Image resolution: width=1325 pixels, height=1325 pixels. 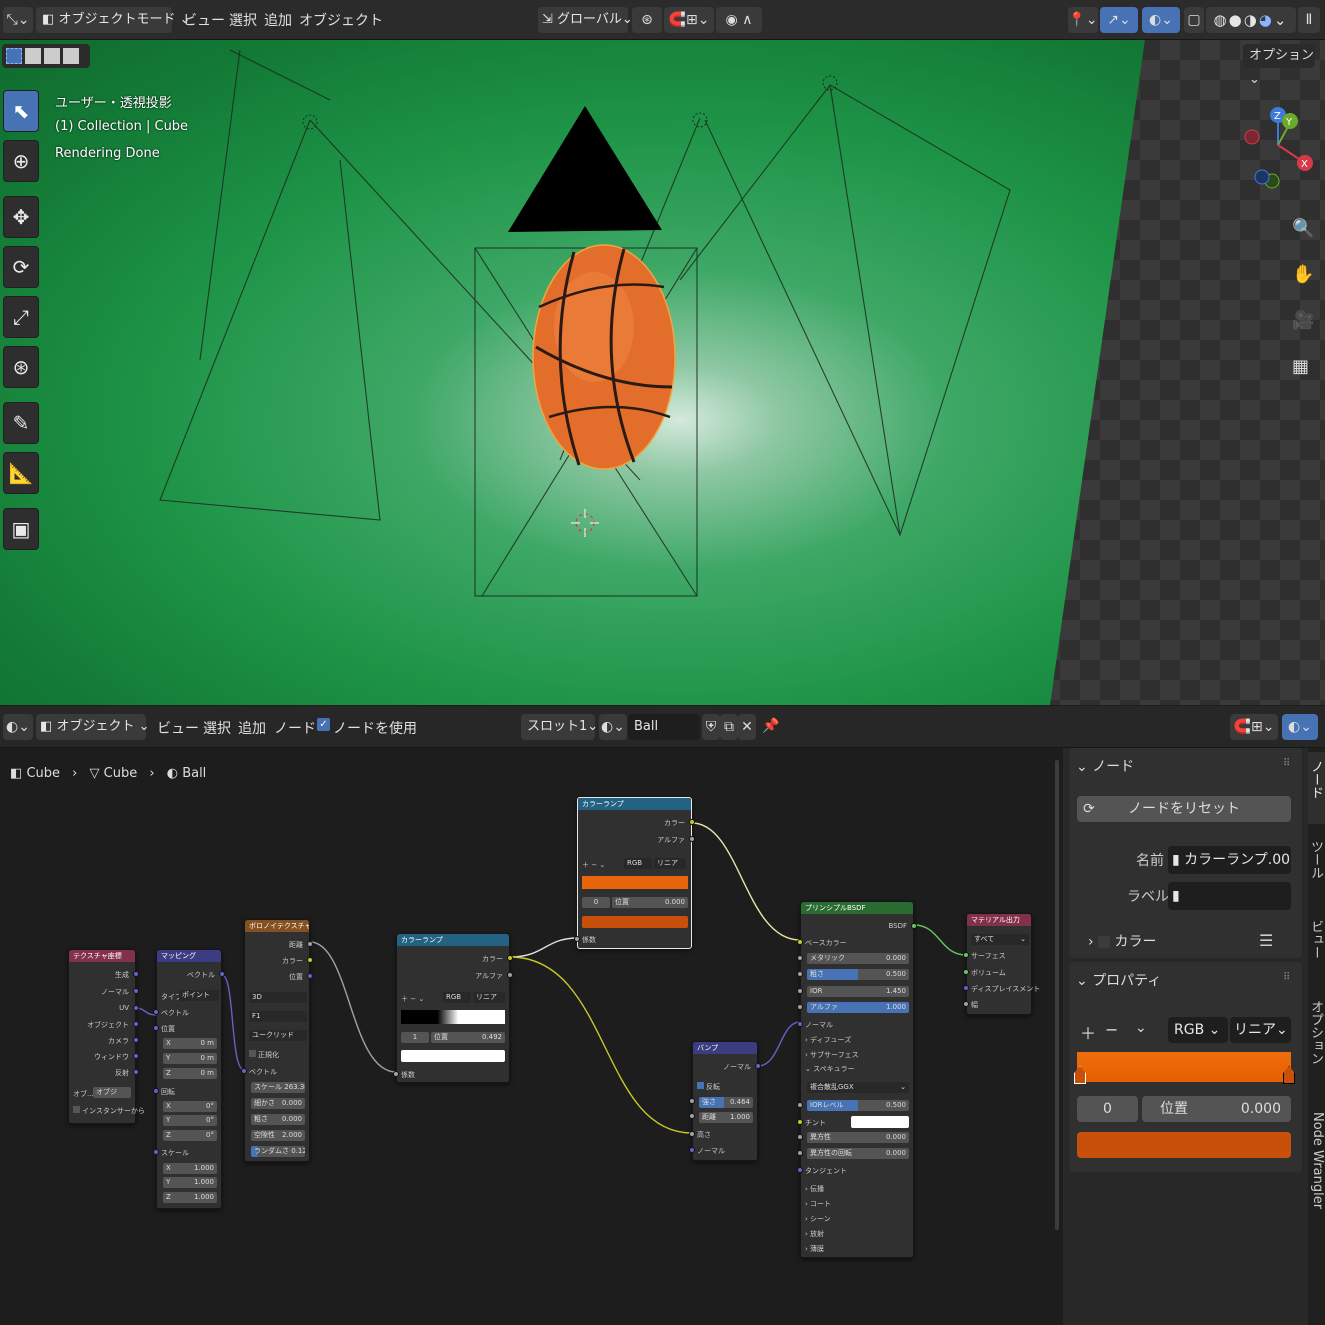 I want to click on loc-z-field: Z 0 m, so click(x=190, y=1073).